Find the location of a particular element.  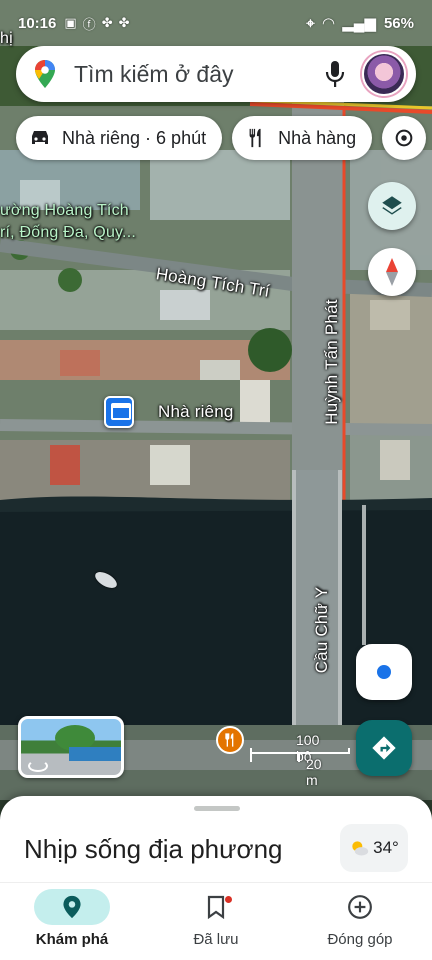

weather-chip: 34° is located at coordinates (374, 848).